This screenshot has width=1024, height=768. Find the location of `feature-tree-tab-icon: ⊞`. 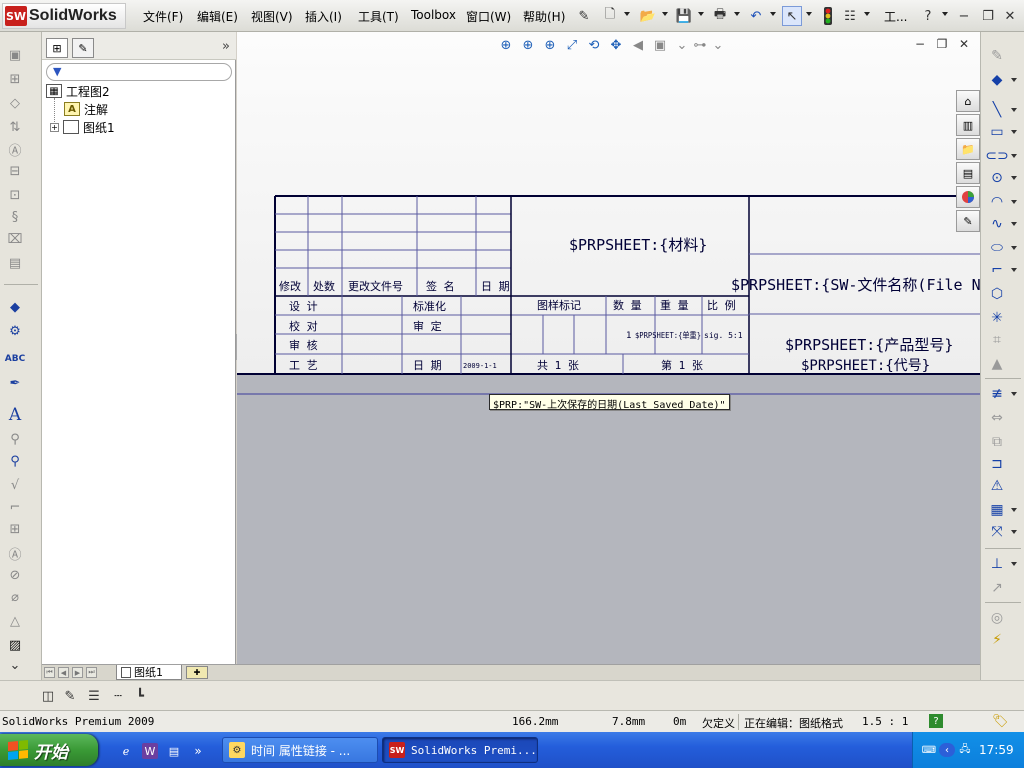

feature-tree-tab-icon: ⊞ is located at coordinates (57, 48).